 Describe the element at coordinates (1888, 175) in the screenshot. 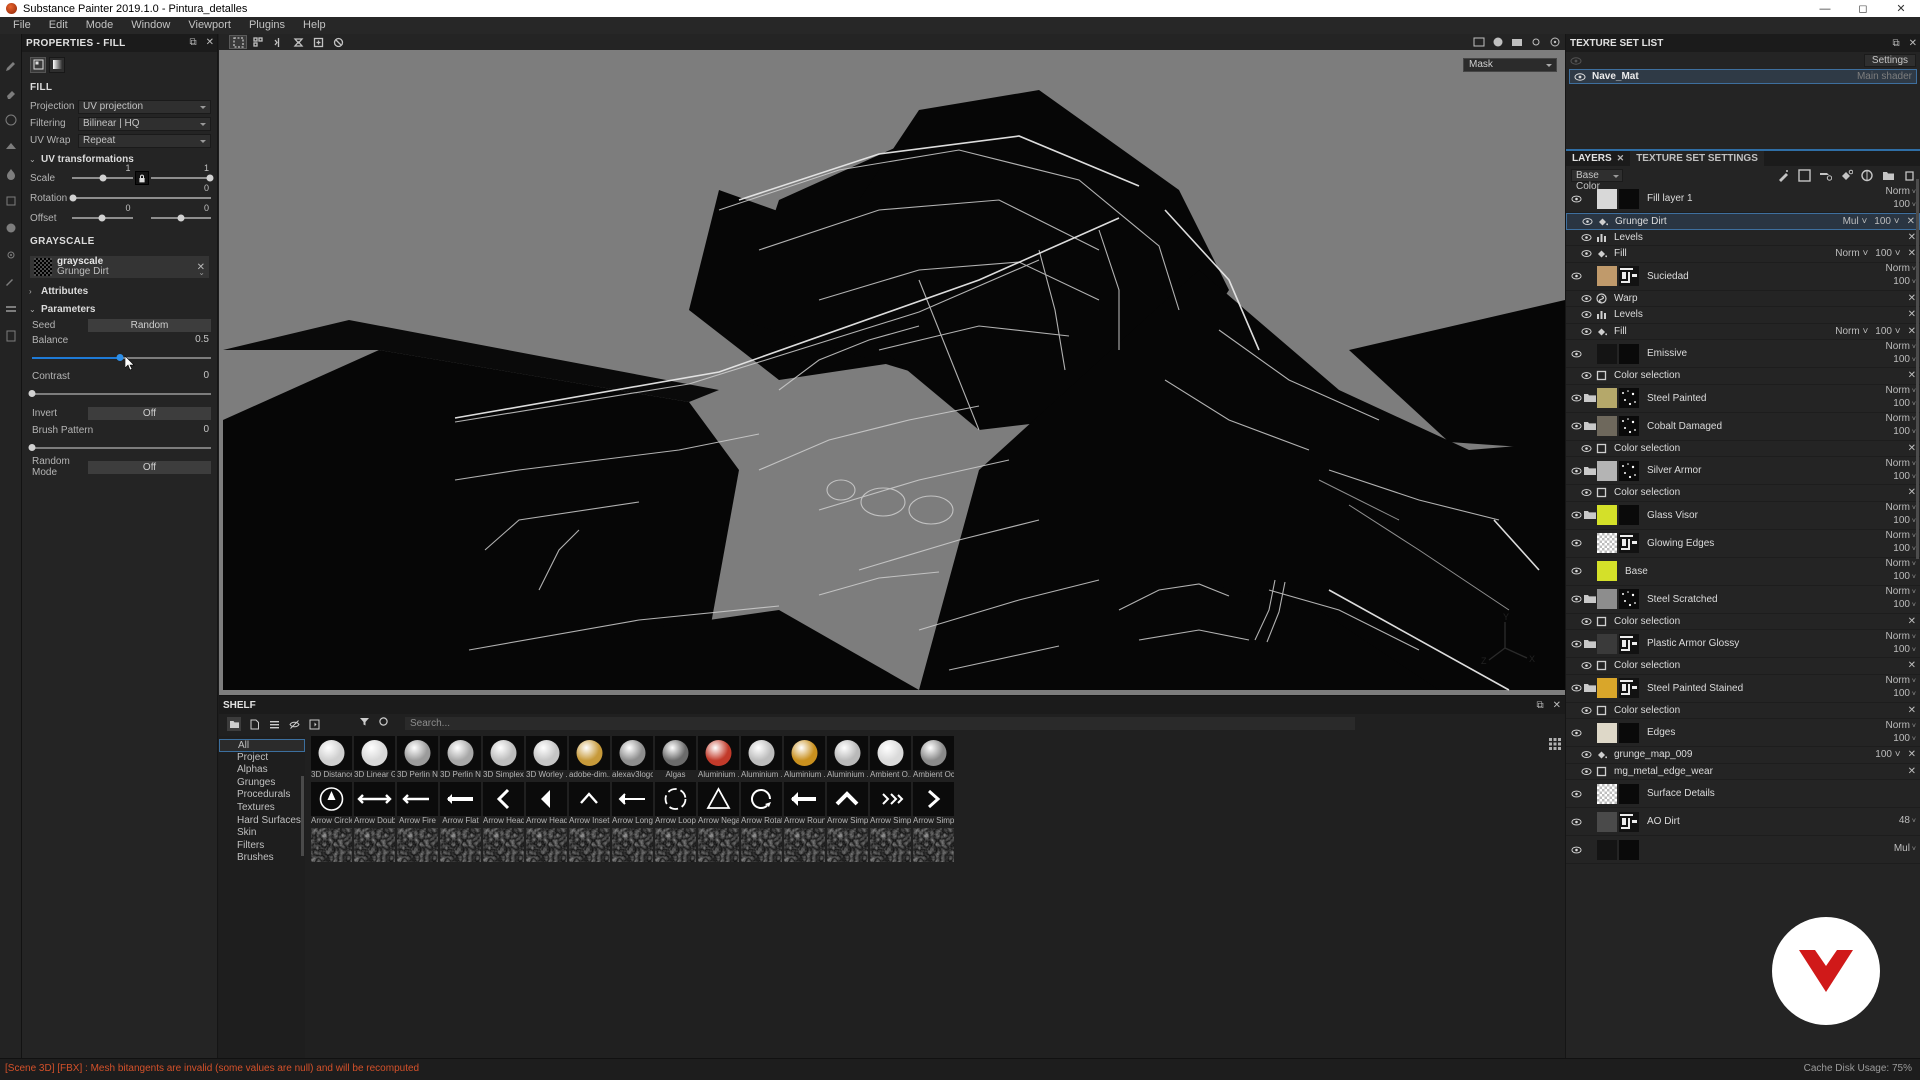

I see `add-folder-icon` at that location.